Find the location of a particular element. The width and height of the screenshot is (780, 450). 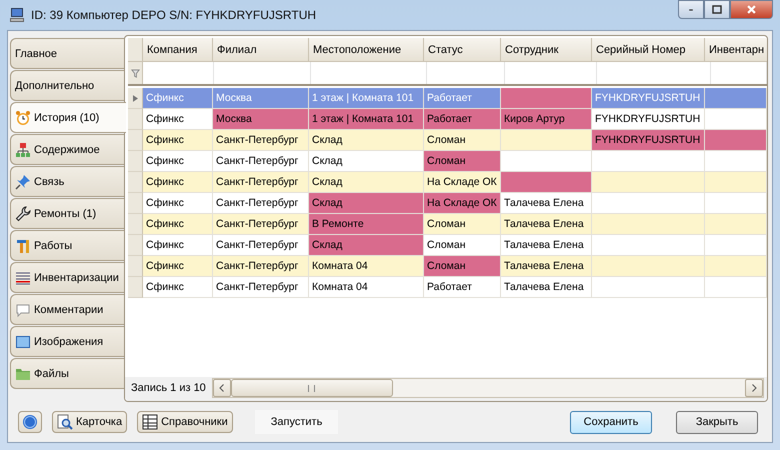

run-button: Запустить is located at coordinates (296, 422).